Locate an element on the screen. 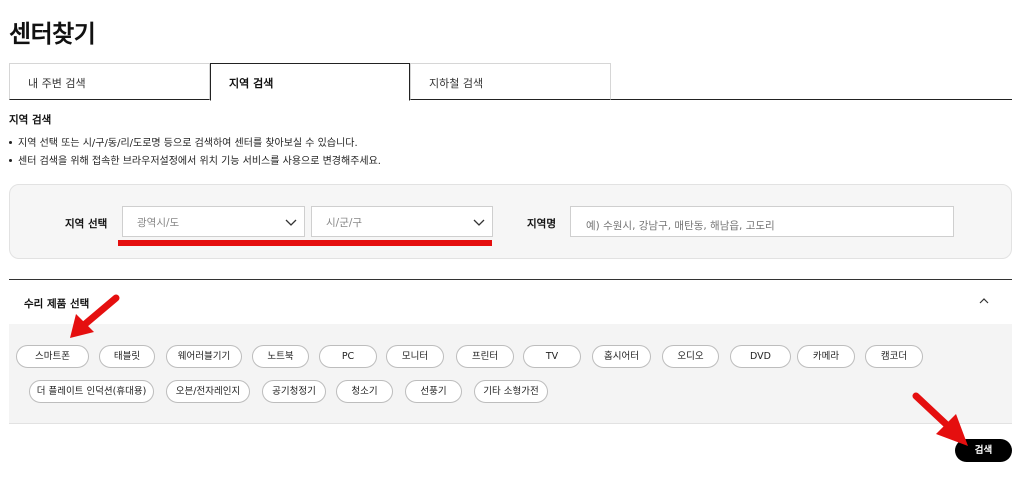  product-chip: PC is located at coordinates (348, 356).